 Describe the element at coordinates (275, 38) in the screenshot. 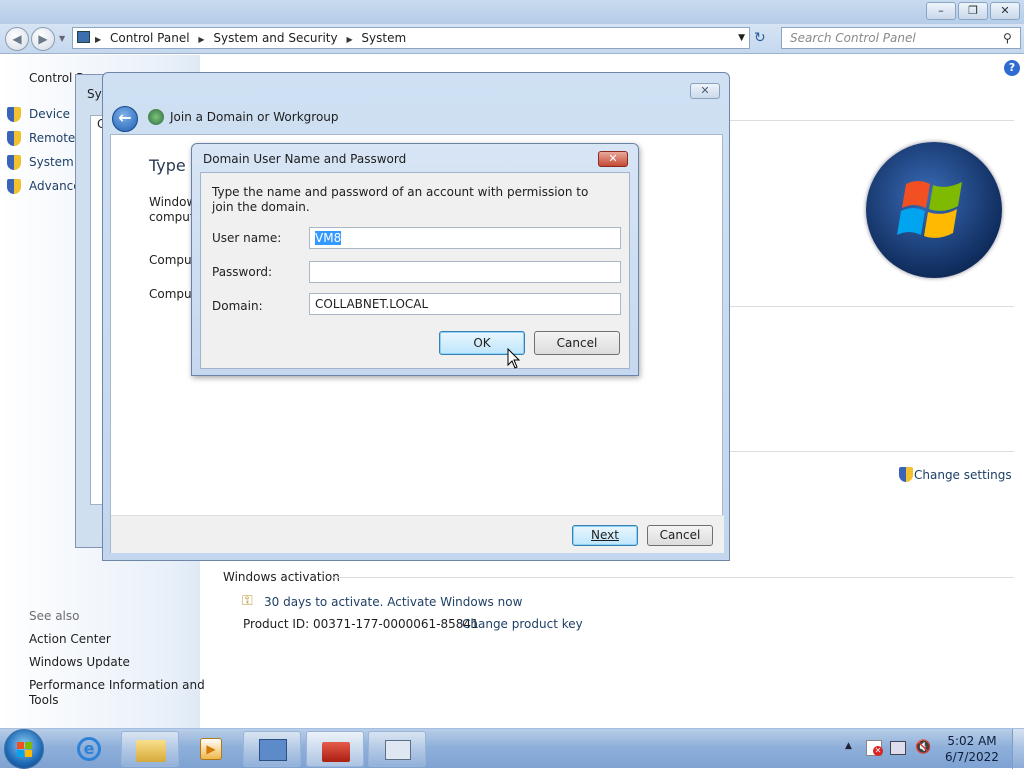

I see `crumb-system-security: System and Security` at that location.